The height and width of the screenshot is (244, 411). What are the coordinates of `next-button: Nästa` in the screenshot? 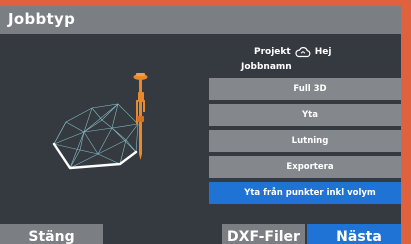 It's located at (354, 234).